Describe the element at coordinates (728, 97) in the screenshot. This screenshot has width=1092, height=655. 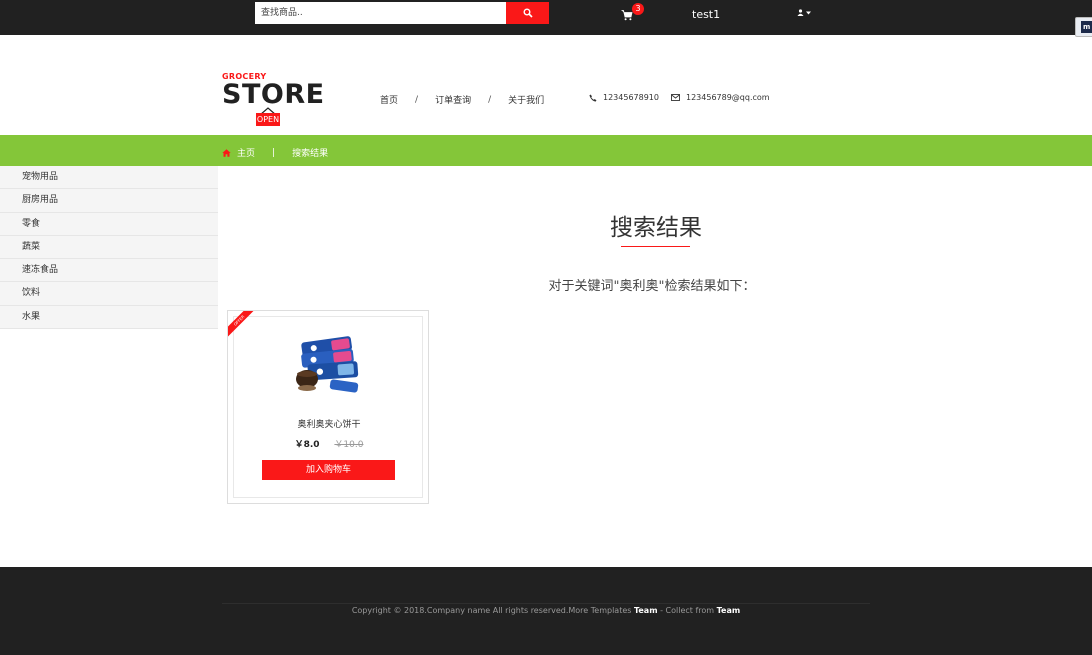
I see `email-address: 123456789@qq.com` at that location.